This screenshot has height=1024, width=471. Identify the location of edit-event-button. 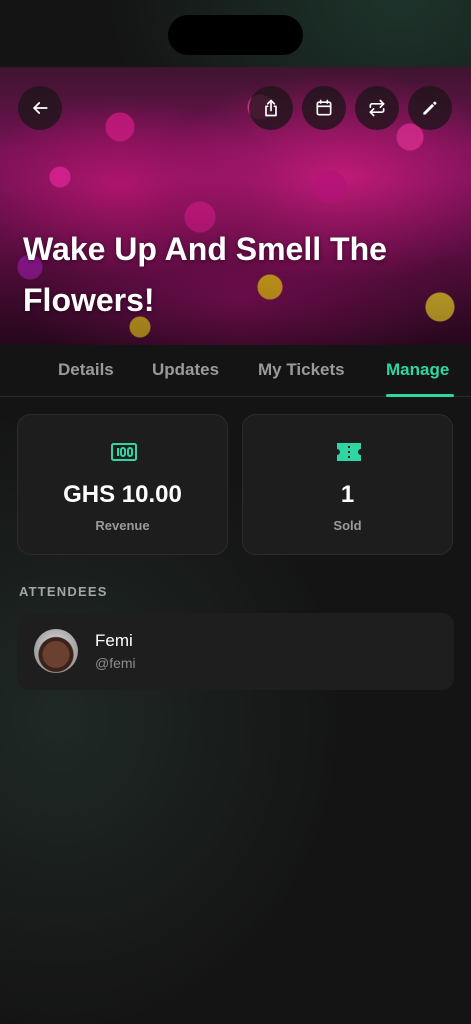
(430, 108).